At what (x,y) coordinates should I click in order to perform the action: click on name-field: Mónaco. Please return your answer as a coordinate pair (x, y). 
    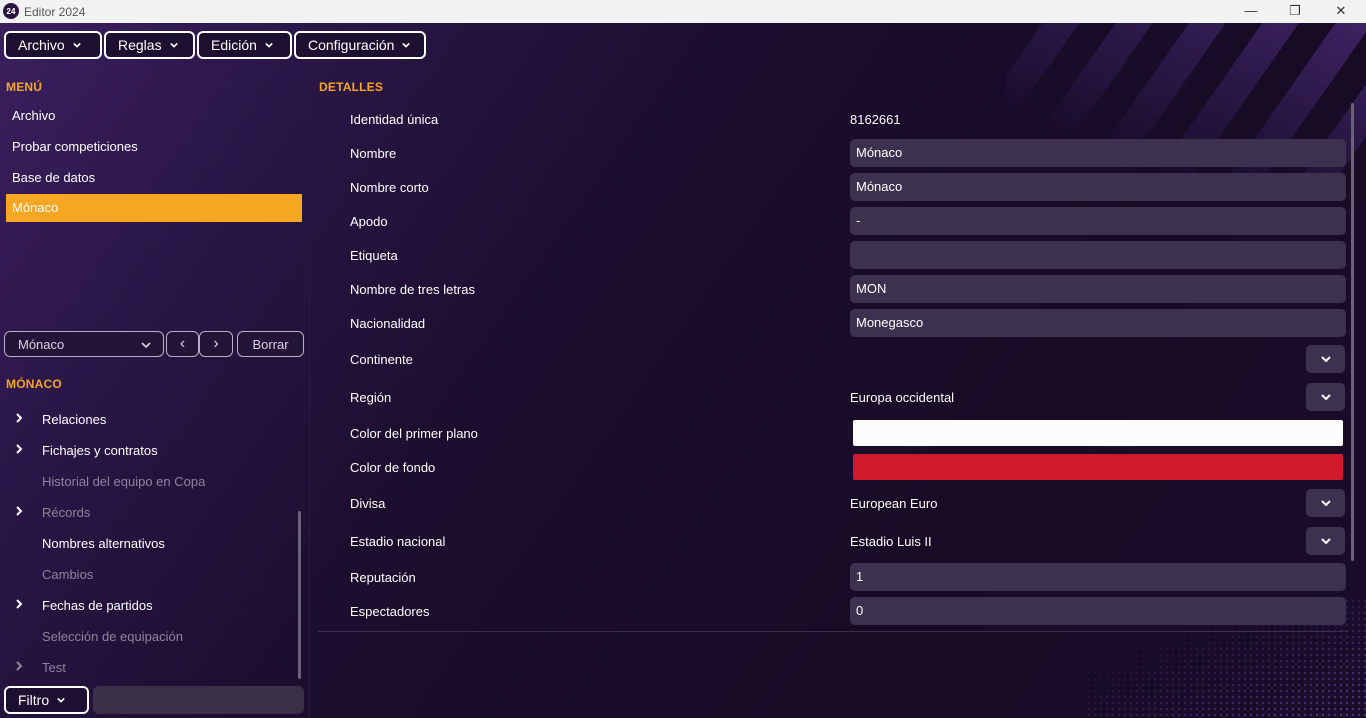
    Looking at the image, I should click on (1098, 153).